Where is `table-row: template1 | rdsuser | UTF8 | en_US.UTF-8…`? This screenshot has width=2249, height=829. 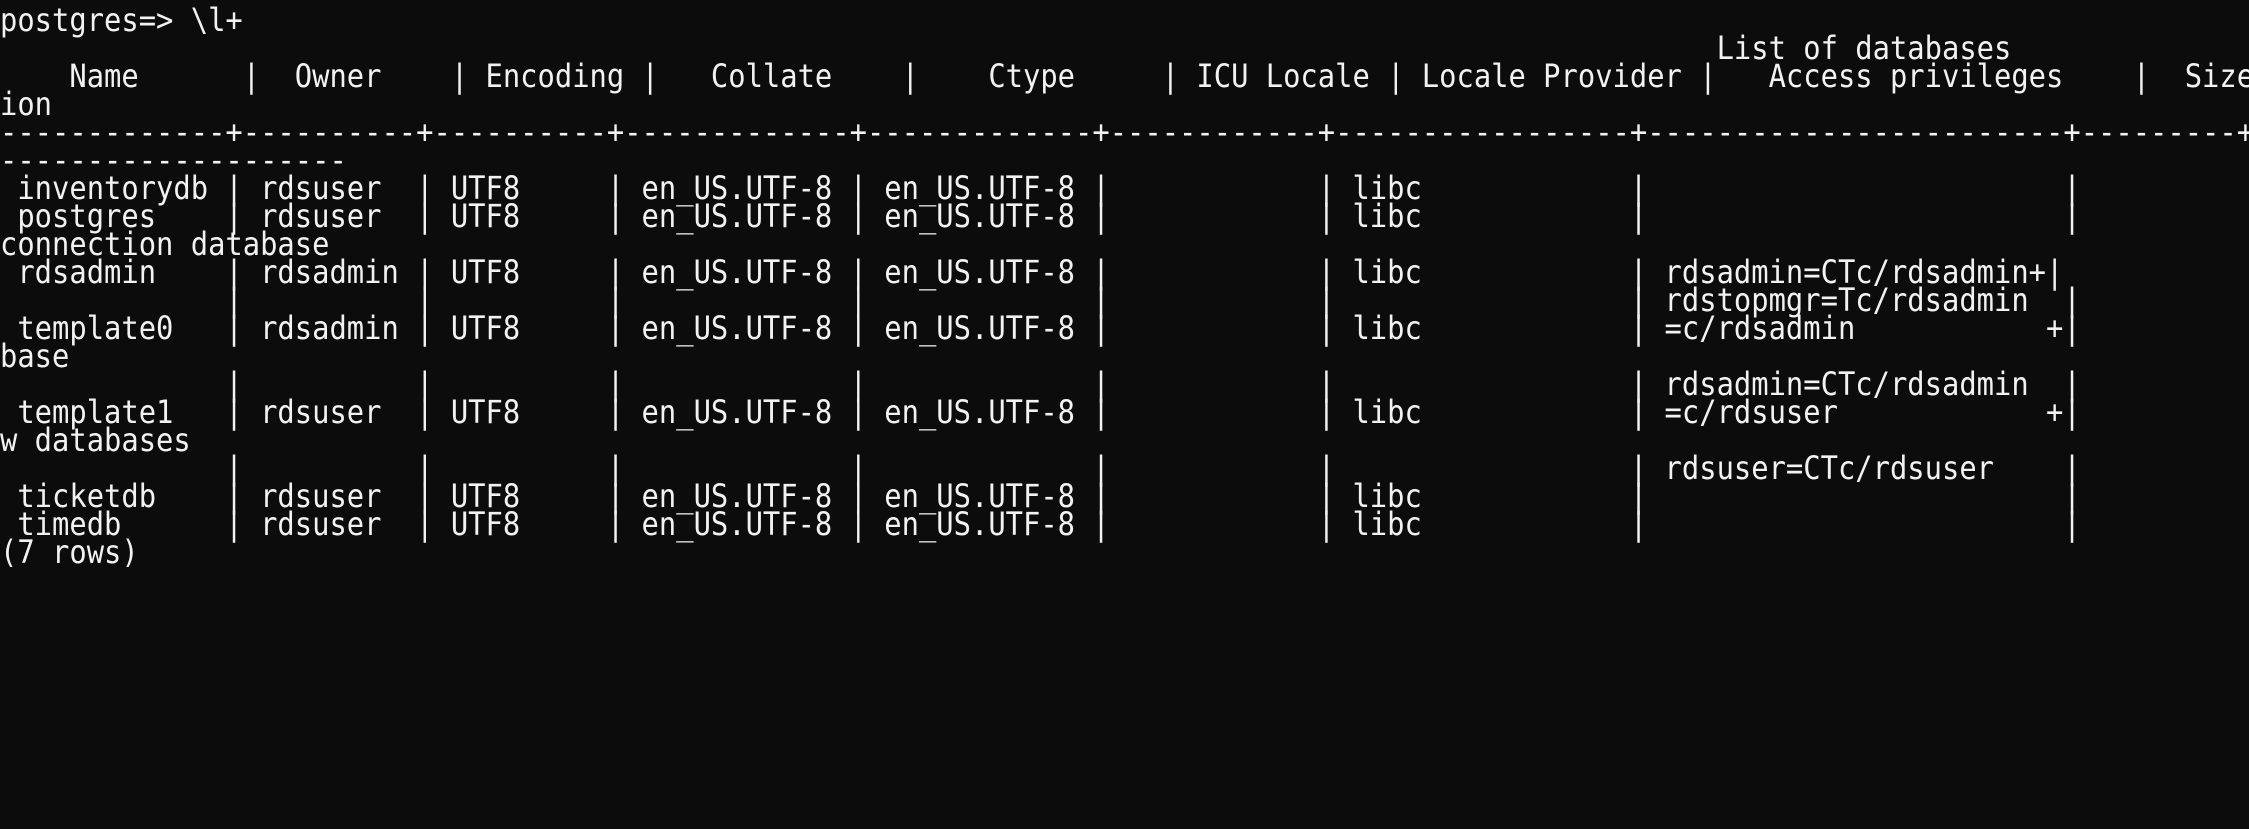 table-row: template1 | rdsuser | UTF8 | en_US.UTF-8… is located at coordinates (1040, 412).